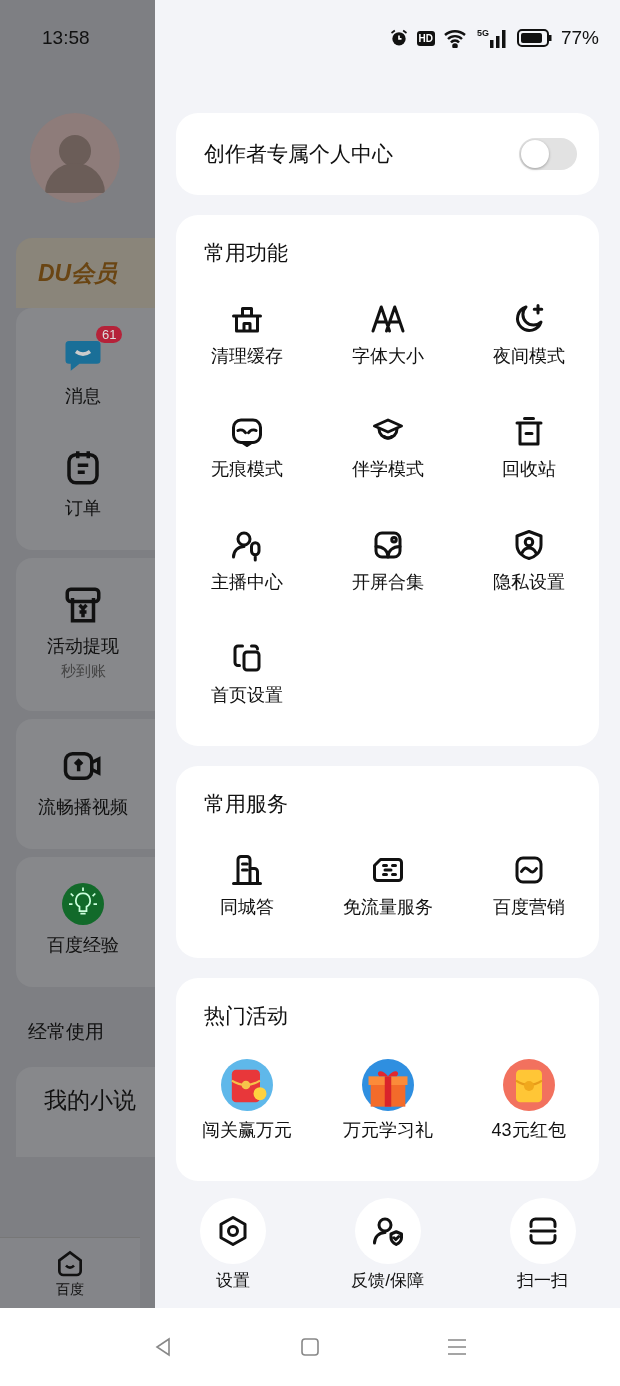 Image resolution: width=620 pixels, height=1386 pixels. What do you see at coordinates (246, 253) in the screenshot?
I see `section-title: 常用功能` at bounding box center [246, 253].